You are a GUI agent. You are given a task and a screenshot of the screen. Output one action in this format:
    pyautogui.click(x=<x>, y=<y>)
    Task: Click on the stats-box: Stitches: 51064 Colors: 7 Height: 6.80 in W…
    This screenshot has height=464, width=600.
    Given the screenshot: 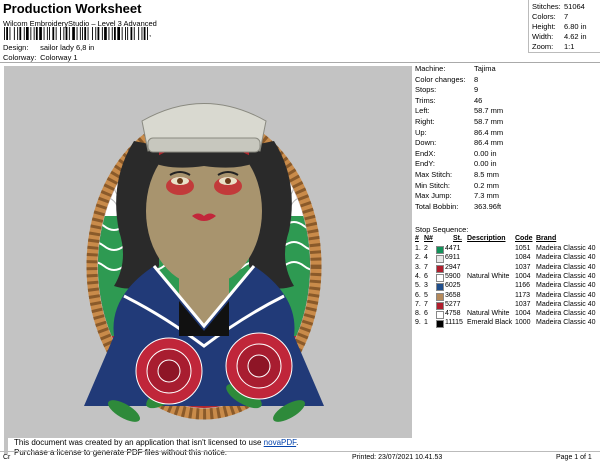 What is the action you would take?
    pyautogui.click(x=564, y=26)
    